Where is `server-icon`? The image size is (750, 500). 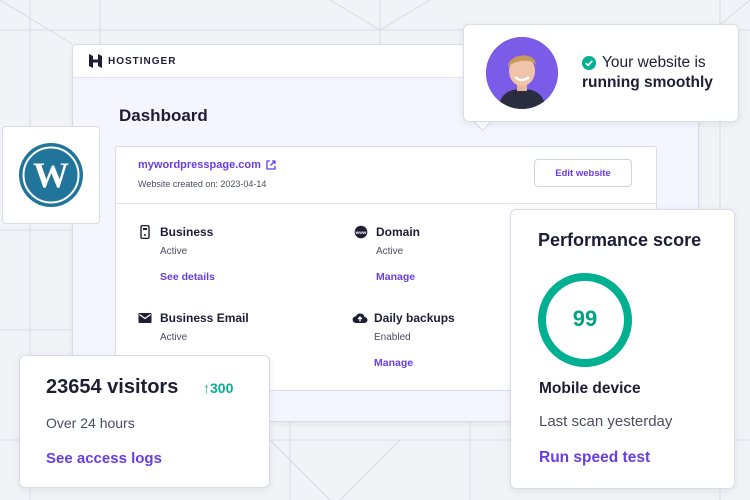 server-icon is located at coordinates (145, 232).